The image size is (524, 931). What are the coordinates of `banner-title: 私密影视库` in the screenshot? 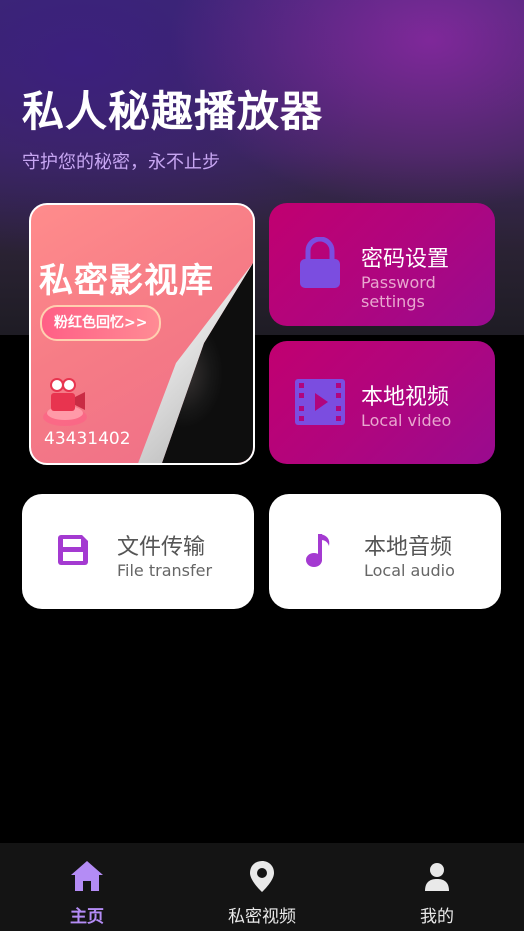 It's located at (126, 281).